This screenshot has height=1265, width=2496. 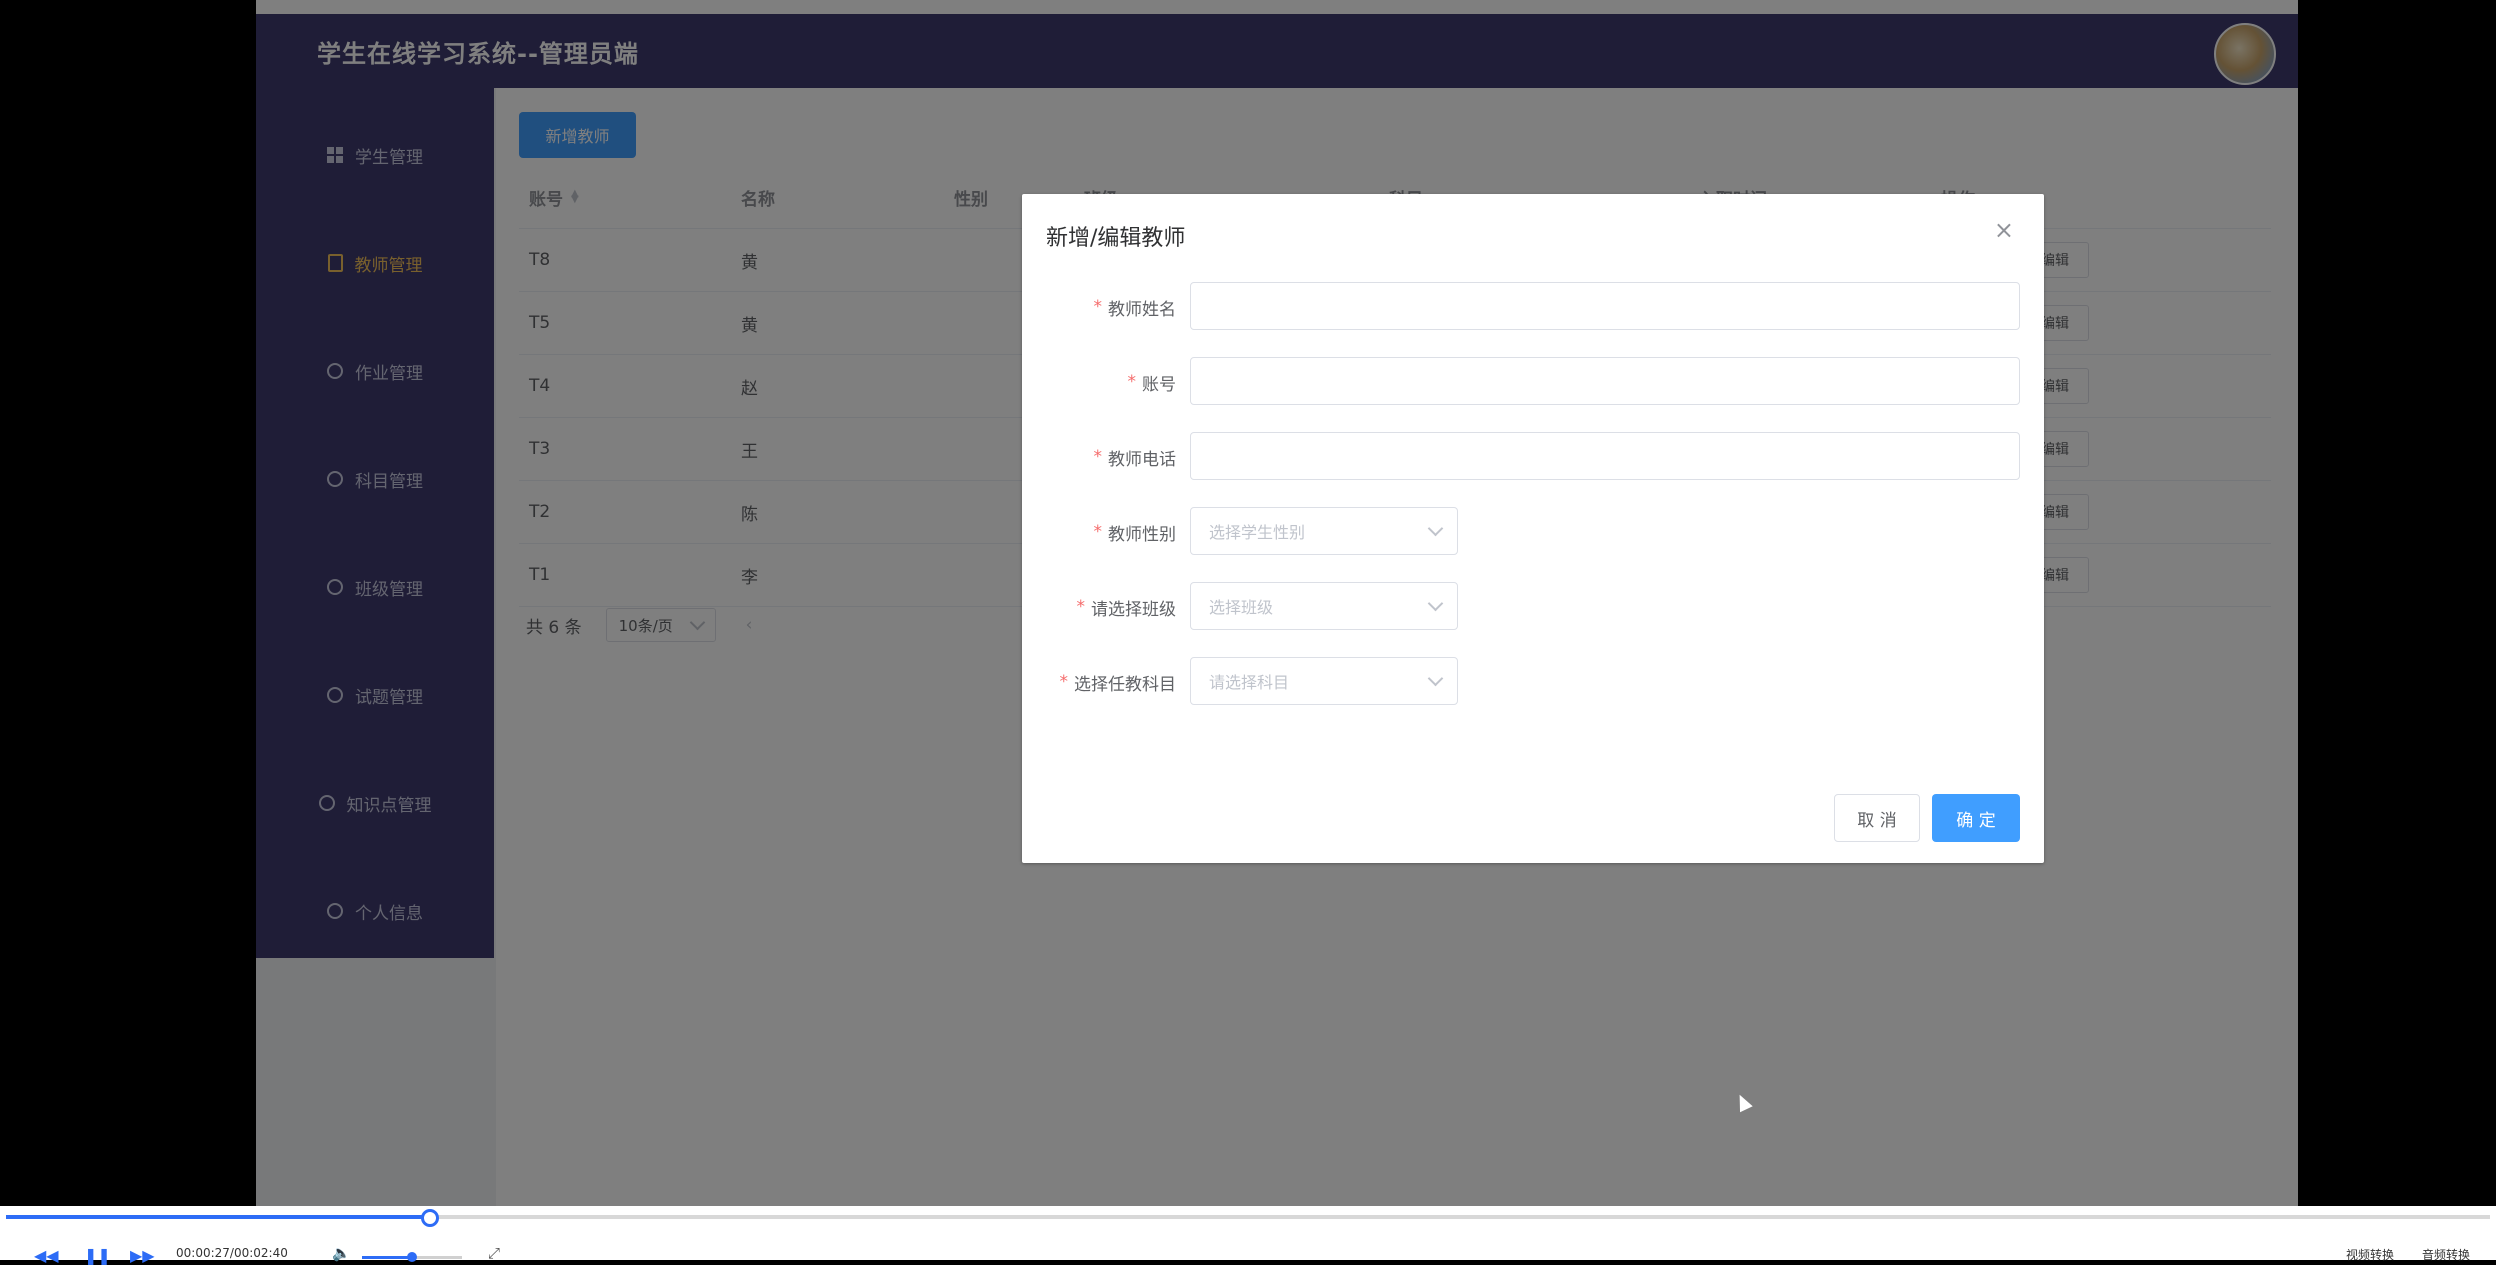 What do you see at coordinates (217, 1217) in the screenshot?
I see `seek-progress` at bounding box center [217, 1217].